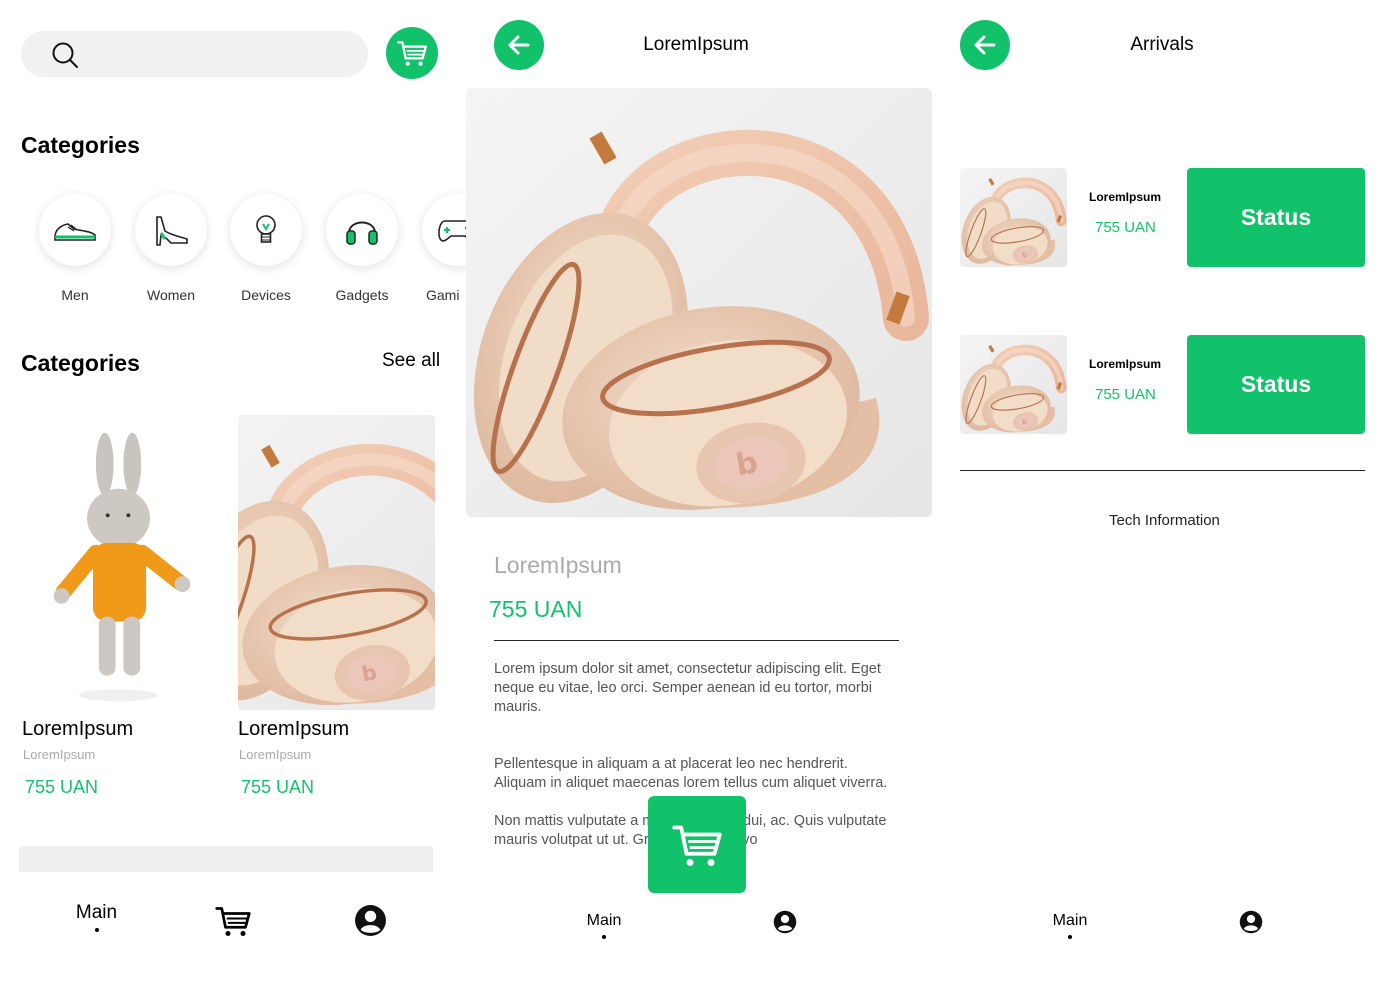  Describe the element at coordinates (439, 246) in the screenshot. I see `category-gaming: Gami` at that location.